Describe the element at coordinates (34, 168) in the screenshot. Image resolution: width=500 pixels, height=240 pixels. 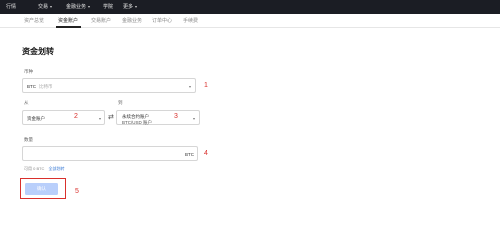
I see `available-text: 可用 0 BTC` at that location.